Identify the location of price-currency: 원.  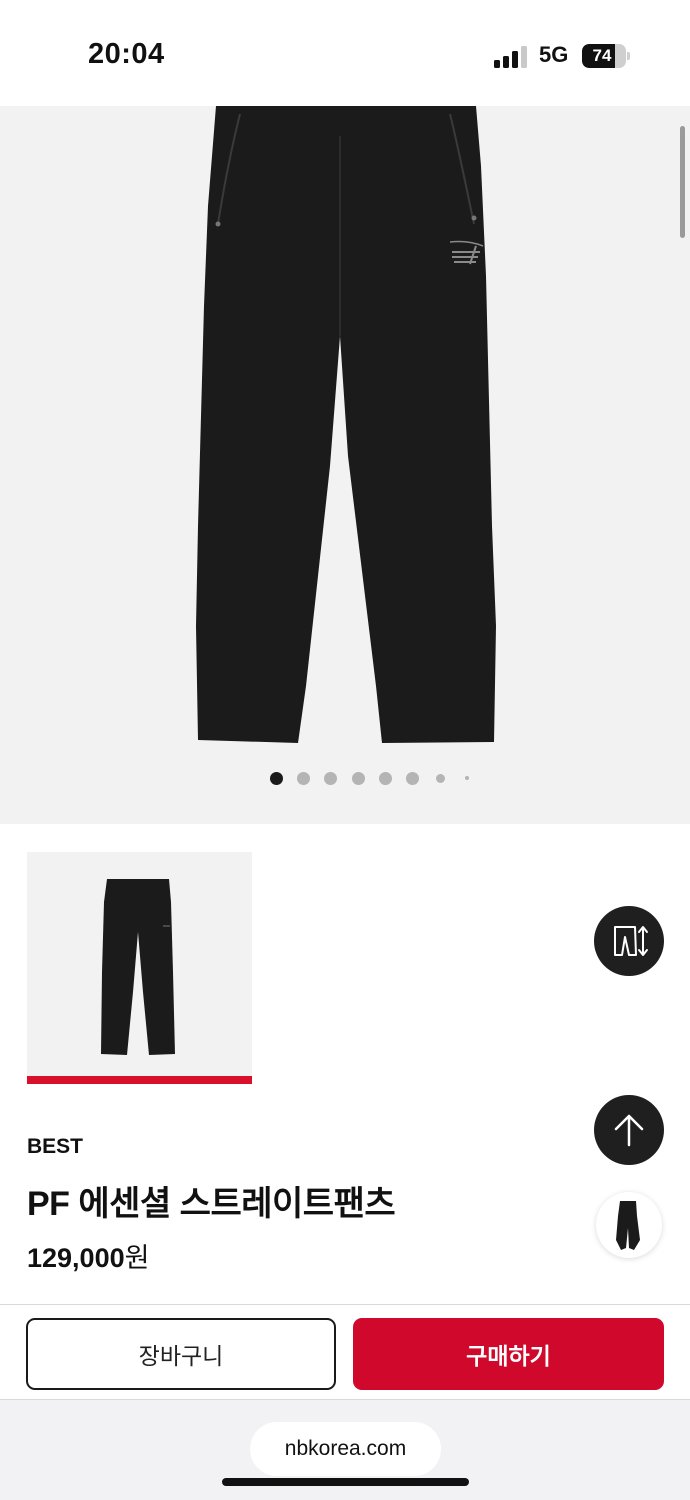
(137, 1258).